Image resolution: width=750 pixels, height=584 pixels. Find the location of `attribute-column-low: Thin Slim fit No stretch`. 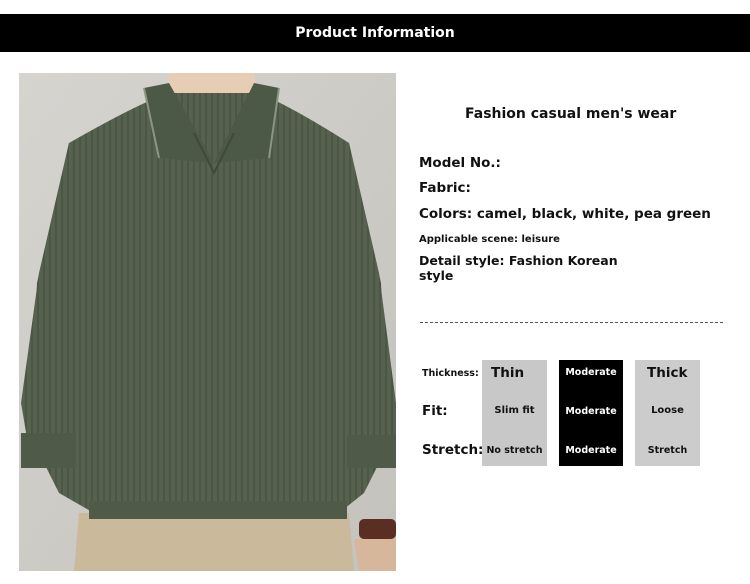

attribute-column-low: Thin Slim fit No stretch is located at coordinates (514, 413).